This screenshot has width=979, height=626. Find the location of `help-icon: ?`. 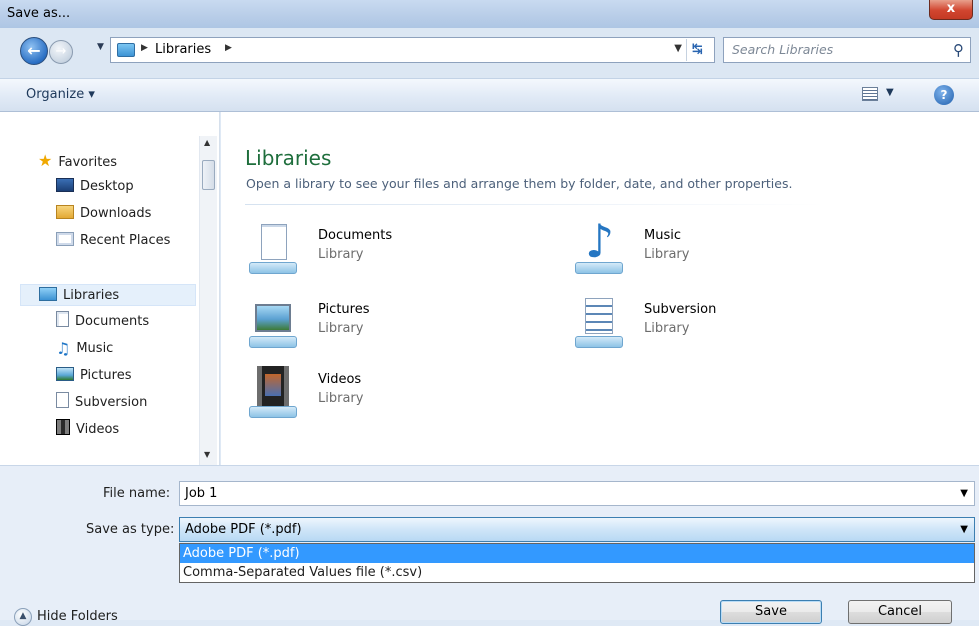

help-icon: ? is located at coordinates (944, 95).